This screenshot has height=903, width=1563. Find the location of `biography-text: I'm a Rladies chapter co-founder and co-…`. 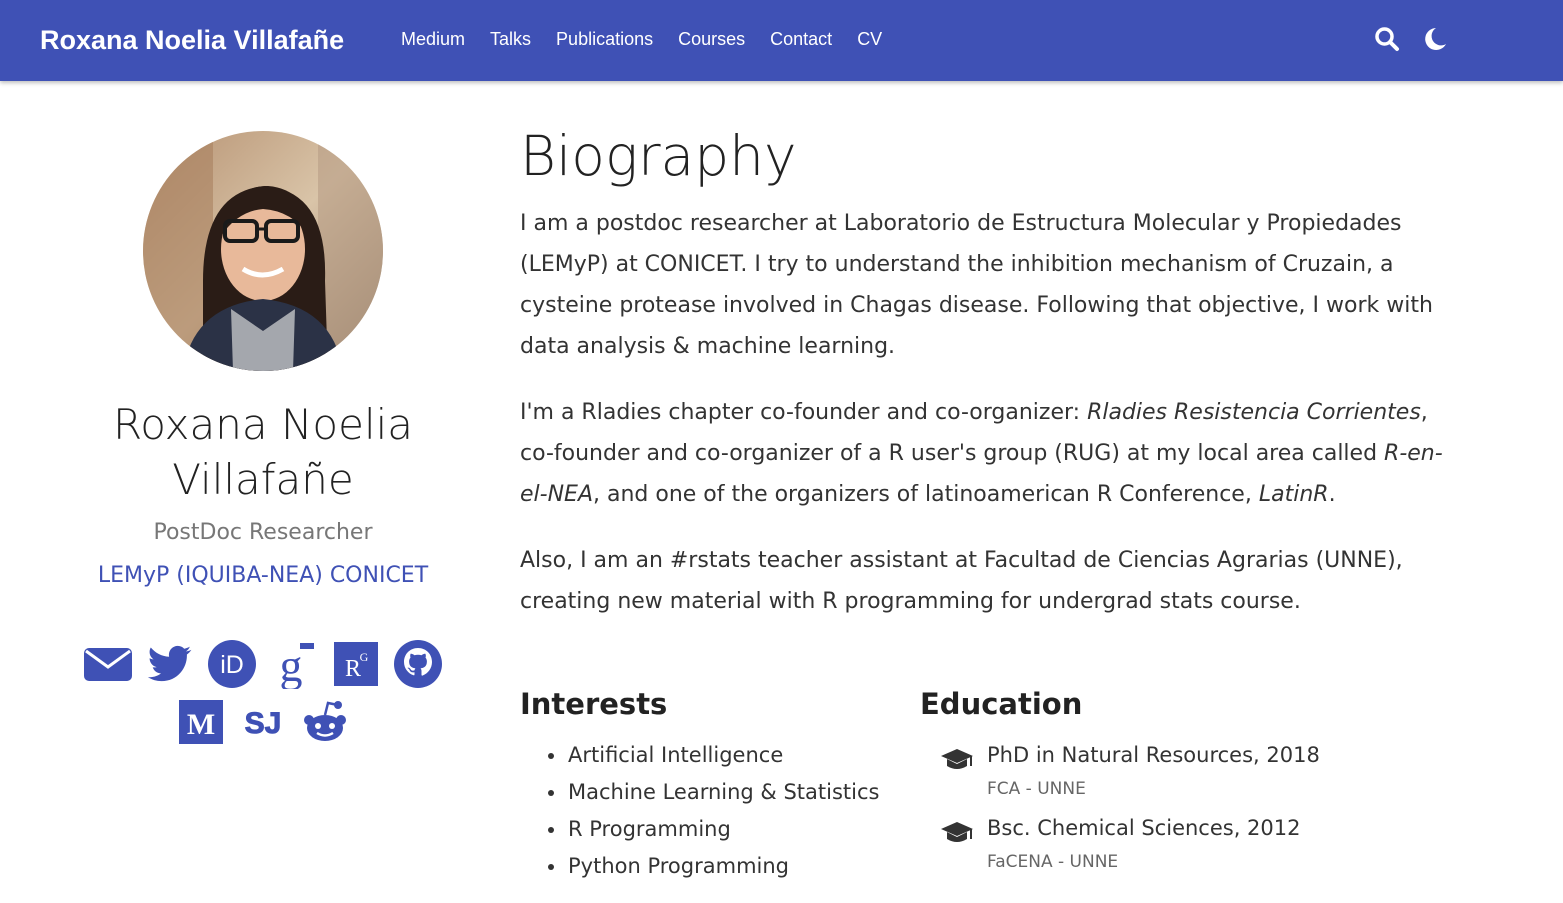

biography-text: I'm a Rladies chapter co-founder and co-… is located at coordinates (804, 412).